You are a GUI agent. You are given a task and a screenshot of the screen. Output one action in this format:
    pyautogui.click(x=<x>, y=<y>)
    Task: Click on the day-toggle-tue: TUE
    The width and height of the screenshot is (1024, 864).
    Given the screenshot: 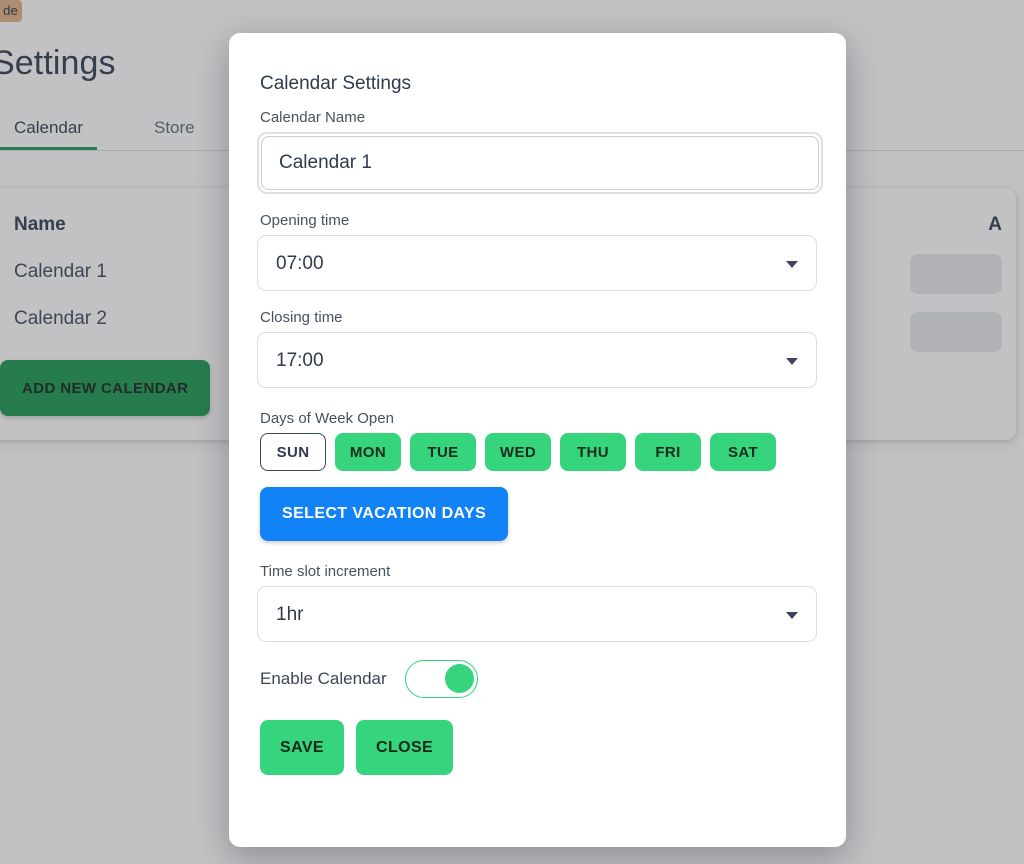 What is the action you would take?
    pyautogui.click(x=443, y=452)
    